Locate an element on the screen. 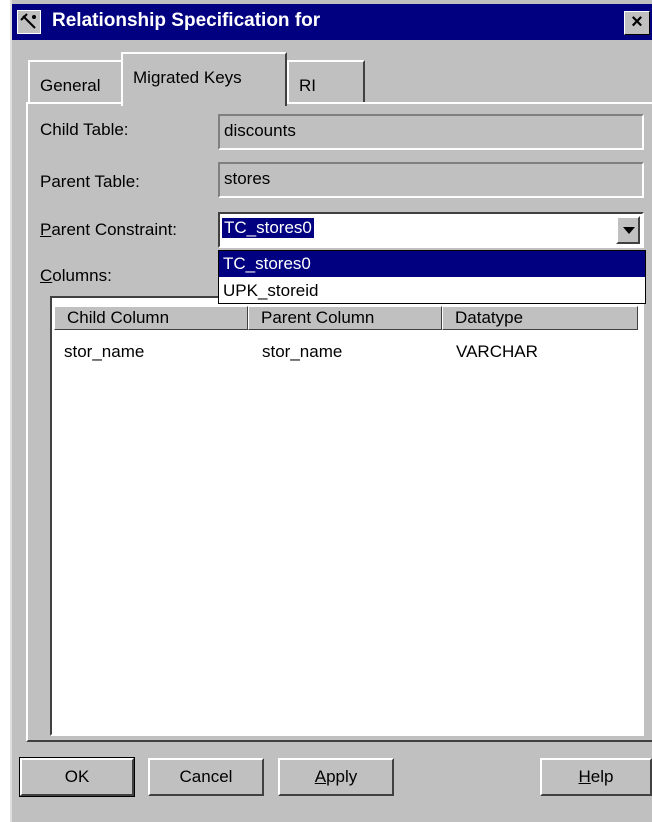 Image resolution: width=652 pixels, height=822 pixels. parent-constraint-mnemonic: P is located at coordinates (46, 229).